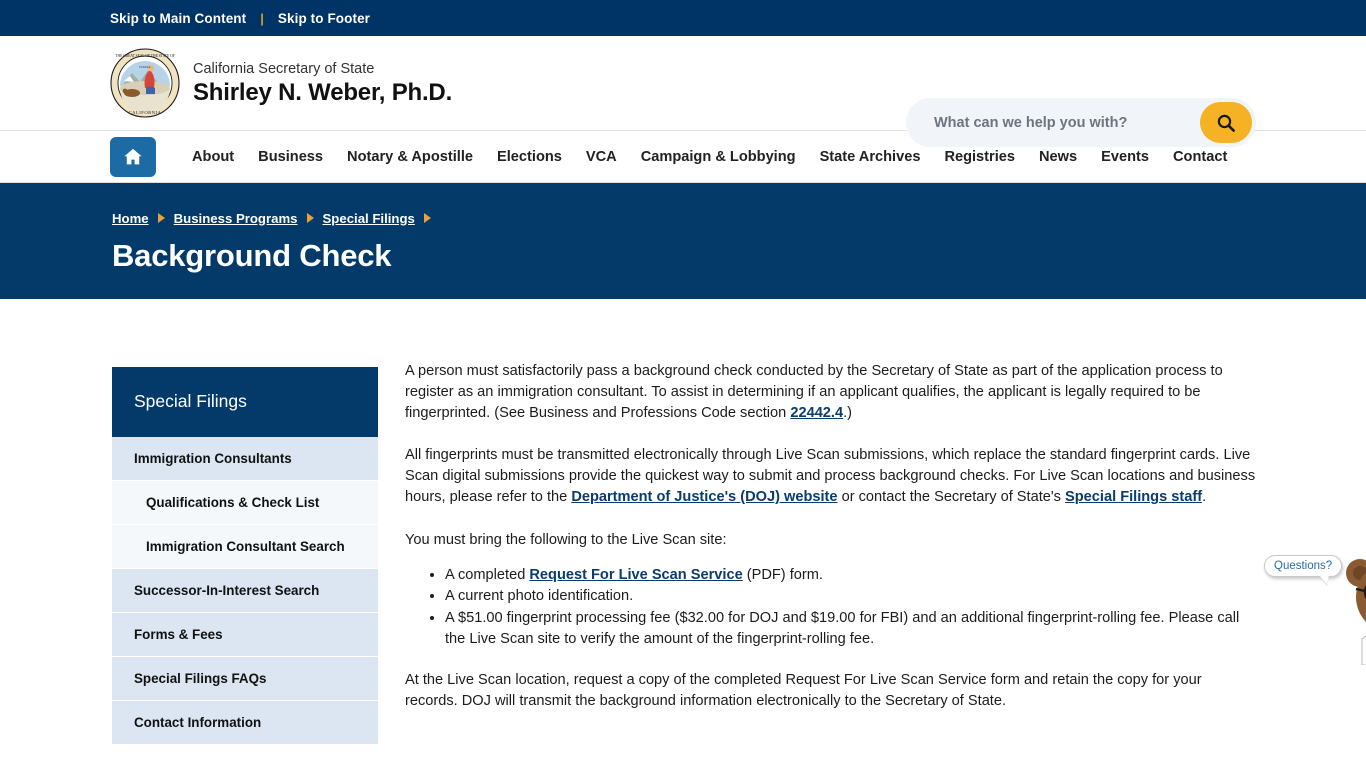 This screenshot has width=1366, height=768. What do you see at coordinates (213, 157) in the screenshot?
I see `nav-item-about: About` at bounding box center [213, 157].